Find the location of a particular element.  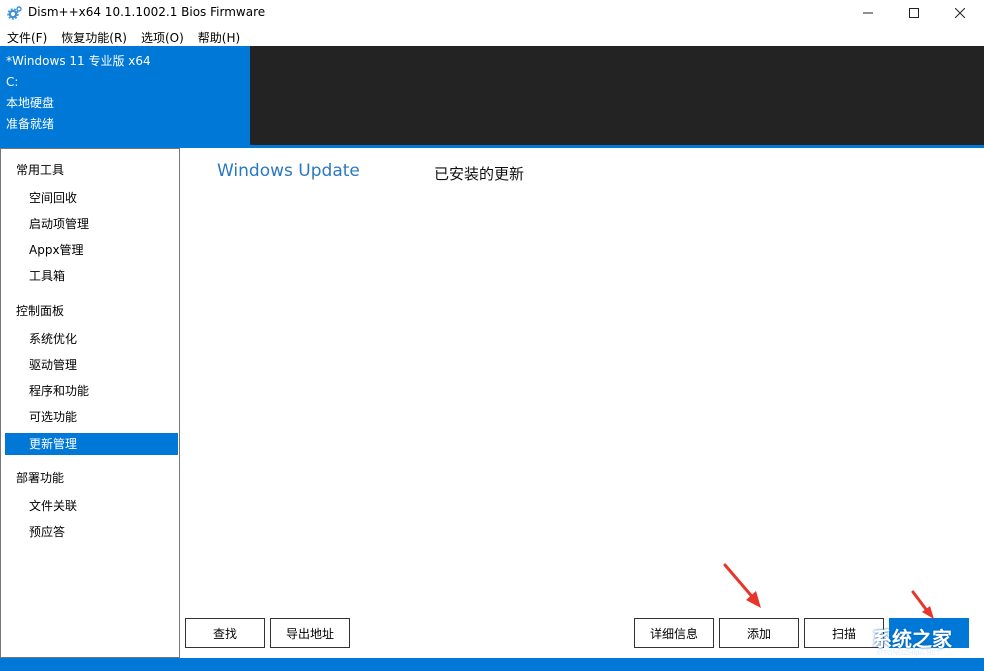

sidebar-item-toolbox: 工具箱 is located at coordinates (91, 276).